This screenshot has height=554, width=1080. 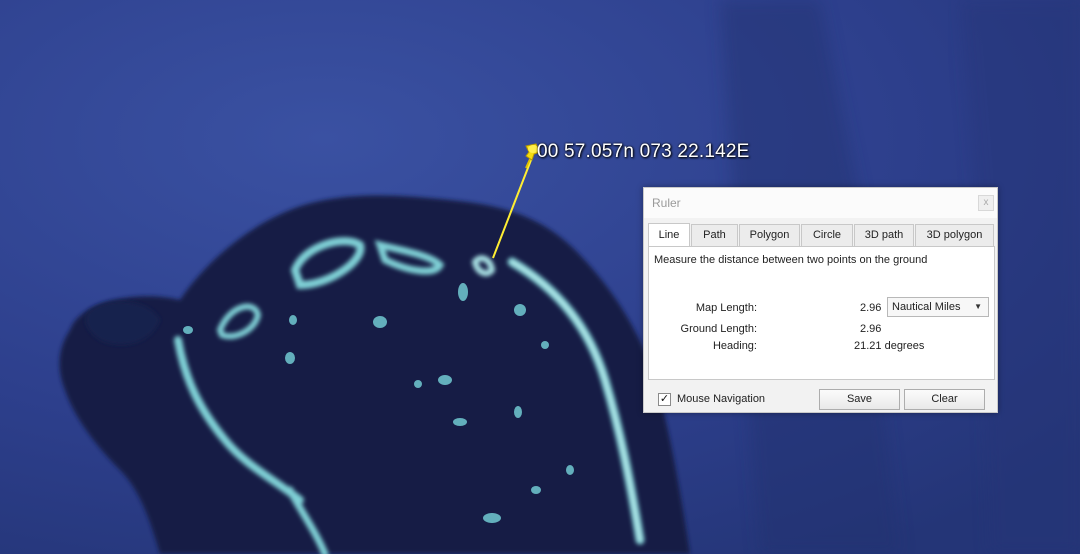 I want to click on heading-label: Heading:, so click(x=734, y=346).